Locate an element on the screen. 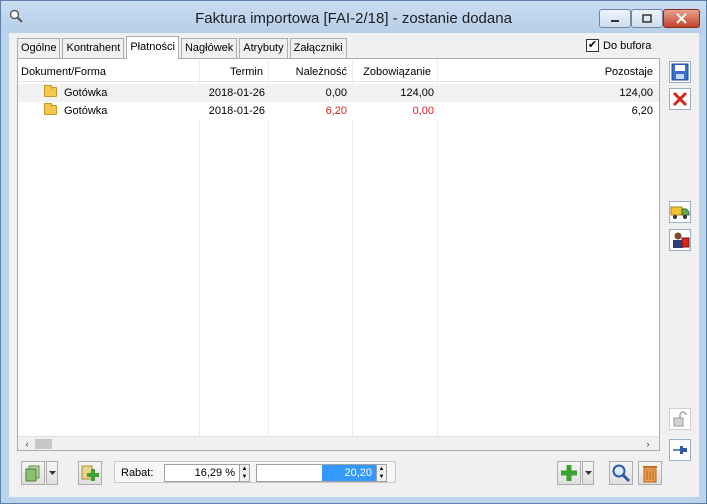 This screenshot has height=504, width=707. document-action-dropdown is located at coordinates (52, 473).